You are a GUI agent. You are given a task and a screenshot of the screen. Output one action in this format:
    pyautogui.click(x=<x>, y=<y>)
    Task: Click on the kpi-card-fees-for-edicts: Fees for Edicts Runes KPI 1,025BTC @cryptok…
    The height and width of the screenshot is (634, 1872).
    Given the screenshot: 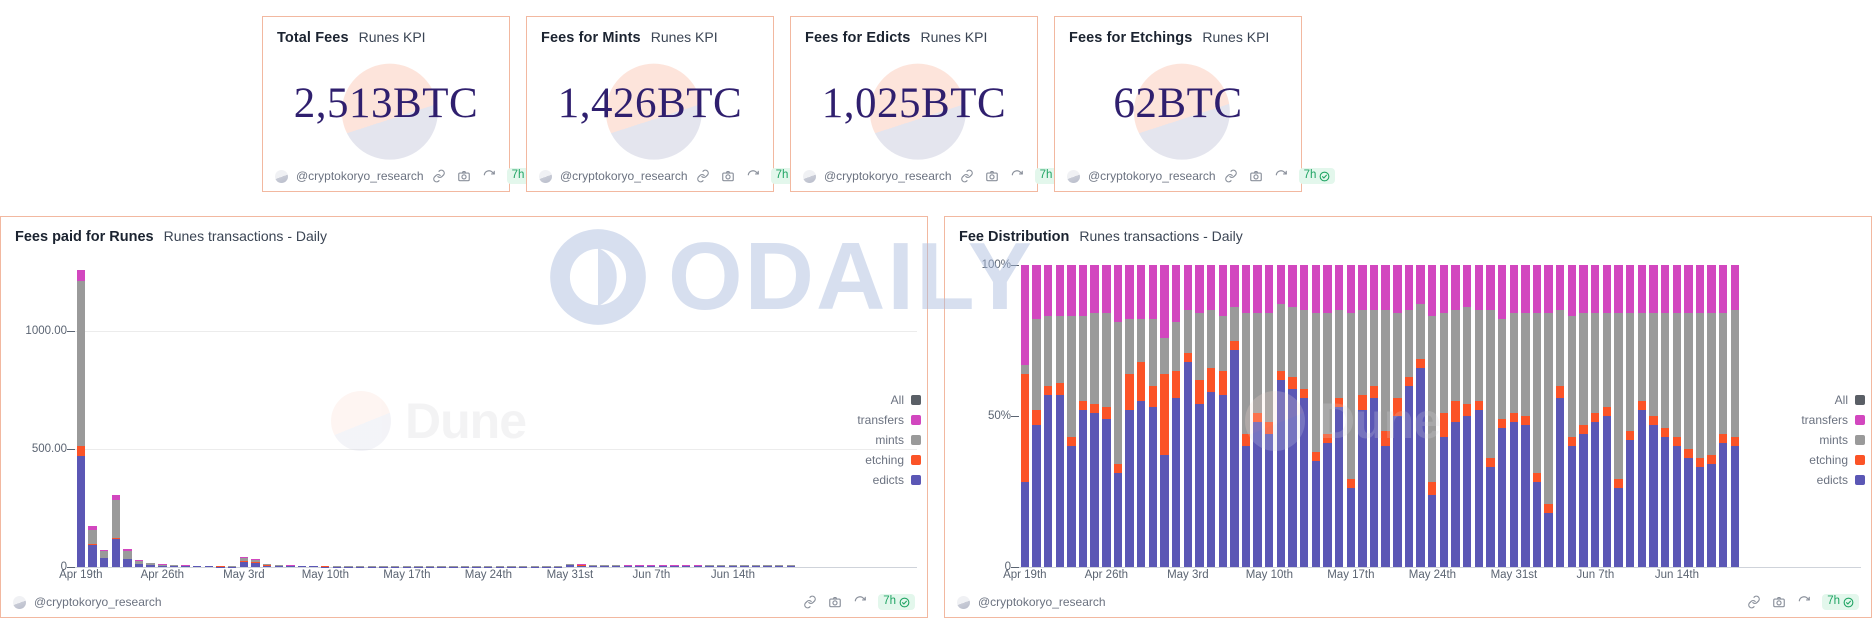 What is the action you would take?
    pyautogui.click(x=931, y=104)
    